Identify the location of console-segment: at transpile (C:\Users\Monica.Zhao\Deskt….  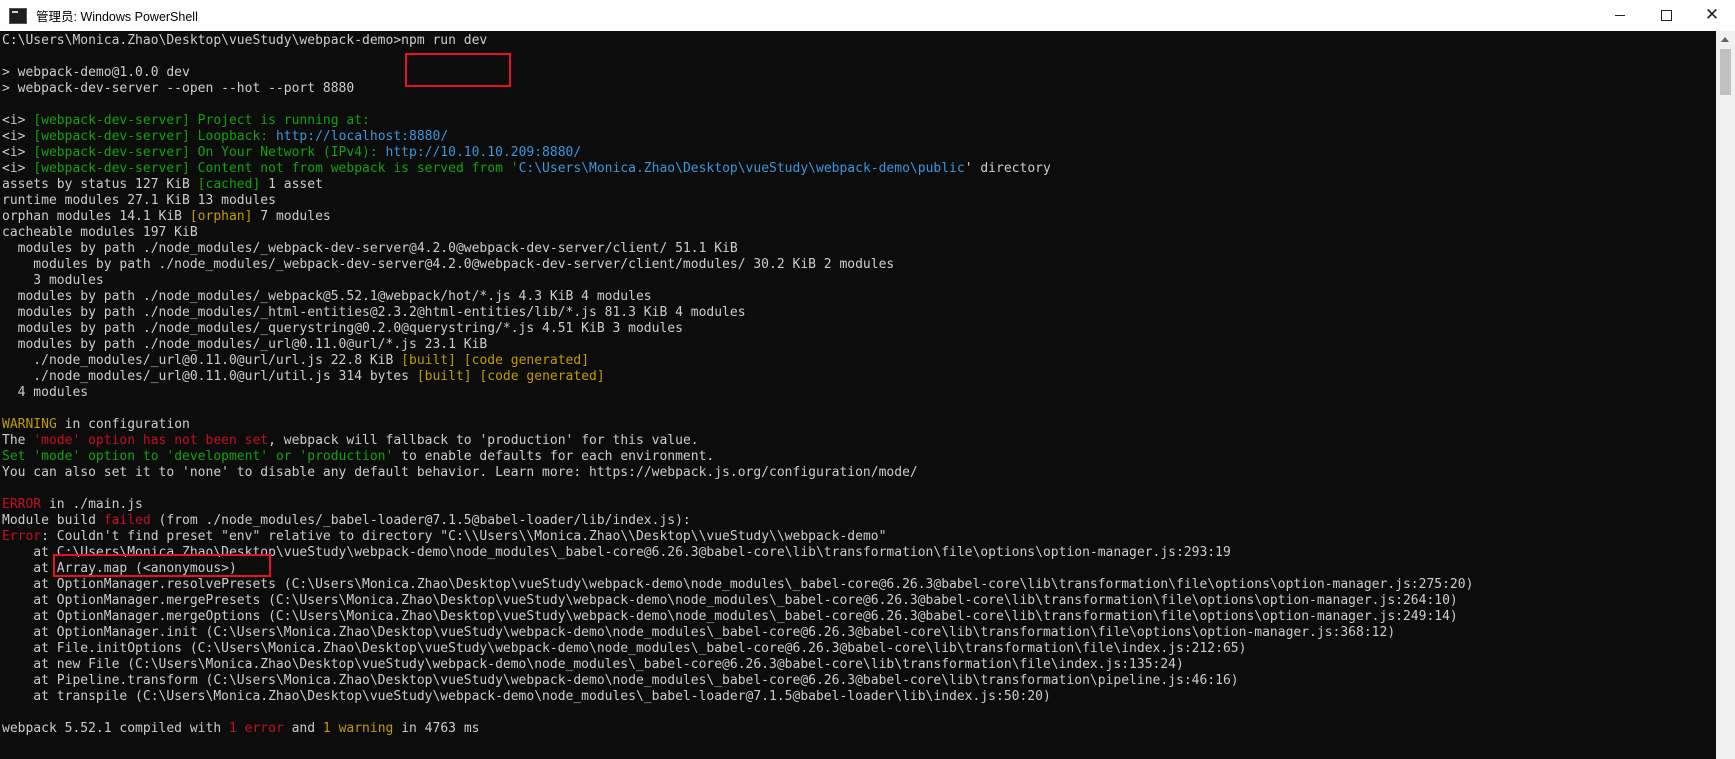
(526, 696).